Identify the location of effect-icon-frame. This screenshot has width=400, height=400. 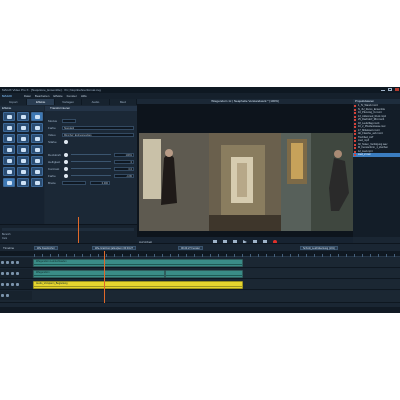
(23, 182).